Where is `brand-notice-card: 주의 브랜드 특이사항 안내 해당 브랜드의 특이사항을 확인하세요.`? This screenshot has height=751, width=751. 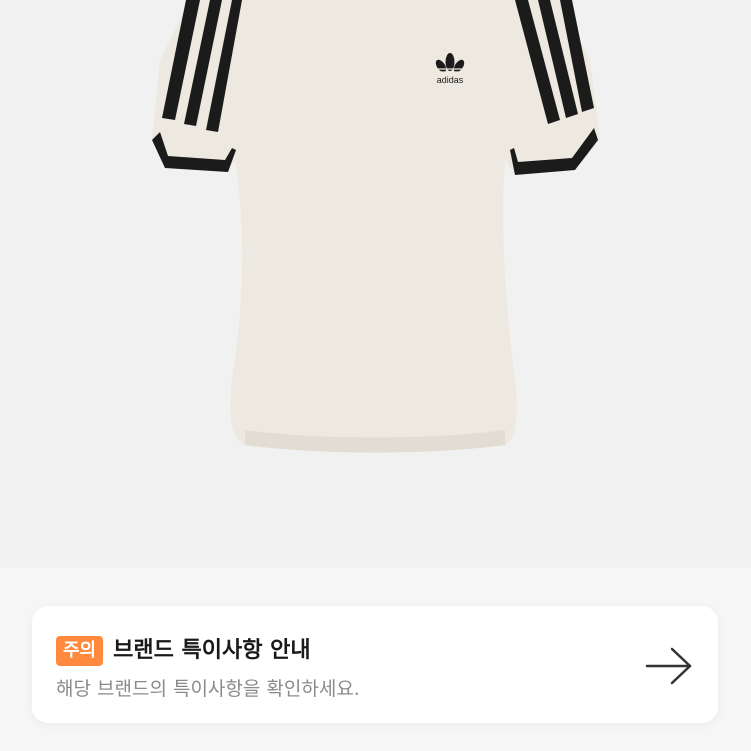
brand-notice-card: 주의 브랜드 특이사항 안내 해당 브랜드의 특이사항을 확인하세요. is located at coordinates (375, 664).